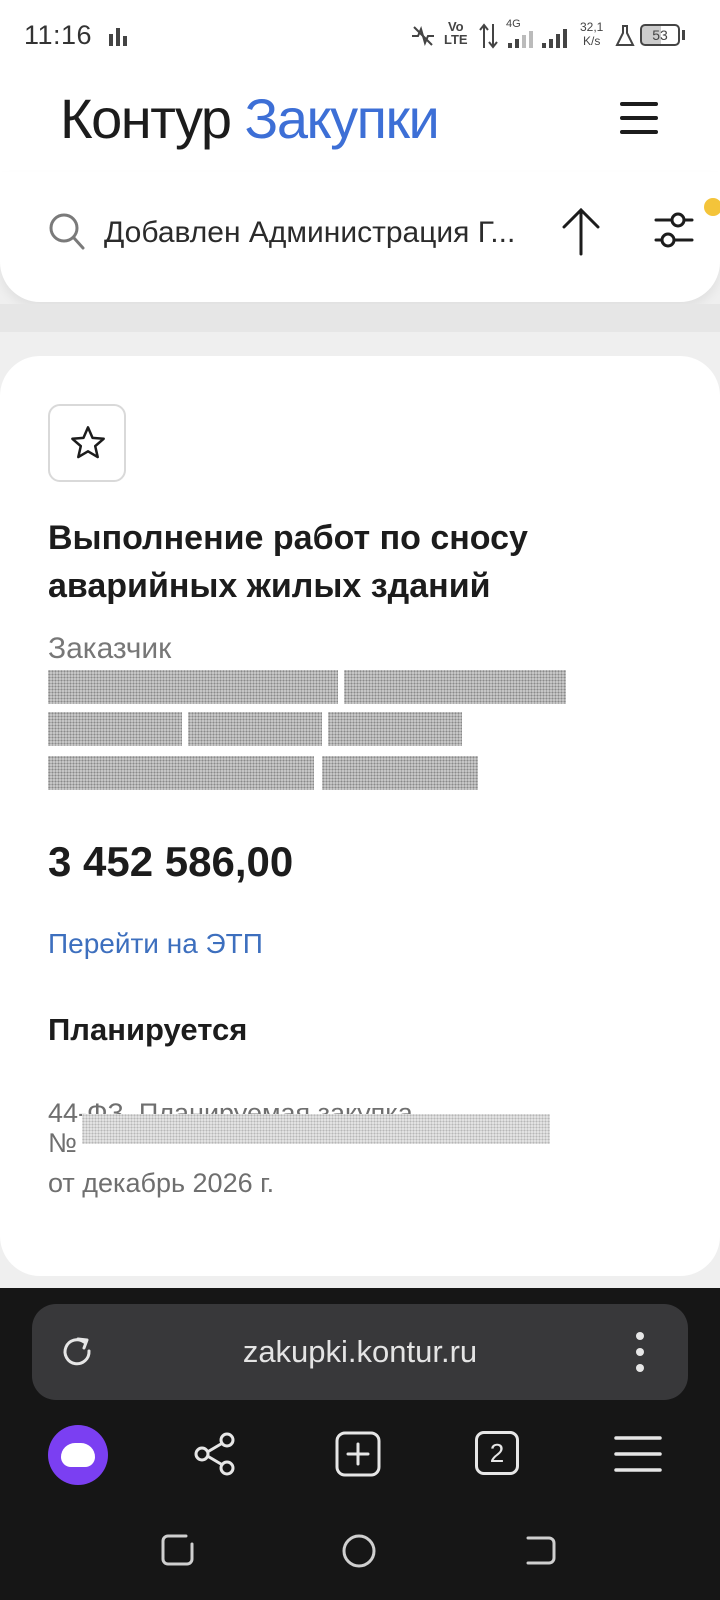 This screenshot has width=720, height=1600. What do you see at coordinates (674, 230) in the screenshot?
I see `filter-sliders-icon` at bounding box center [674, 230].